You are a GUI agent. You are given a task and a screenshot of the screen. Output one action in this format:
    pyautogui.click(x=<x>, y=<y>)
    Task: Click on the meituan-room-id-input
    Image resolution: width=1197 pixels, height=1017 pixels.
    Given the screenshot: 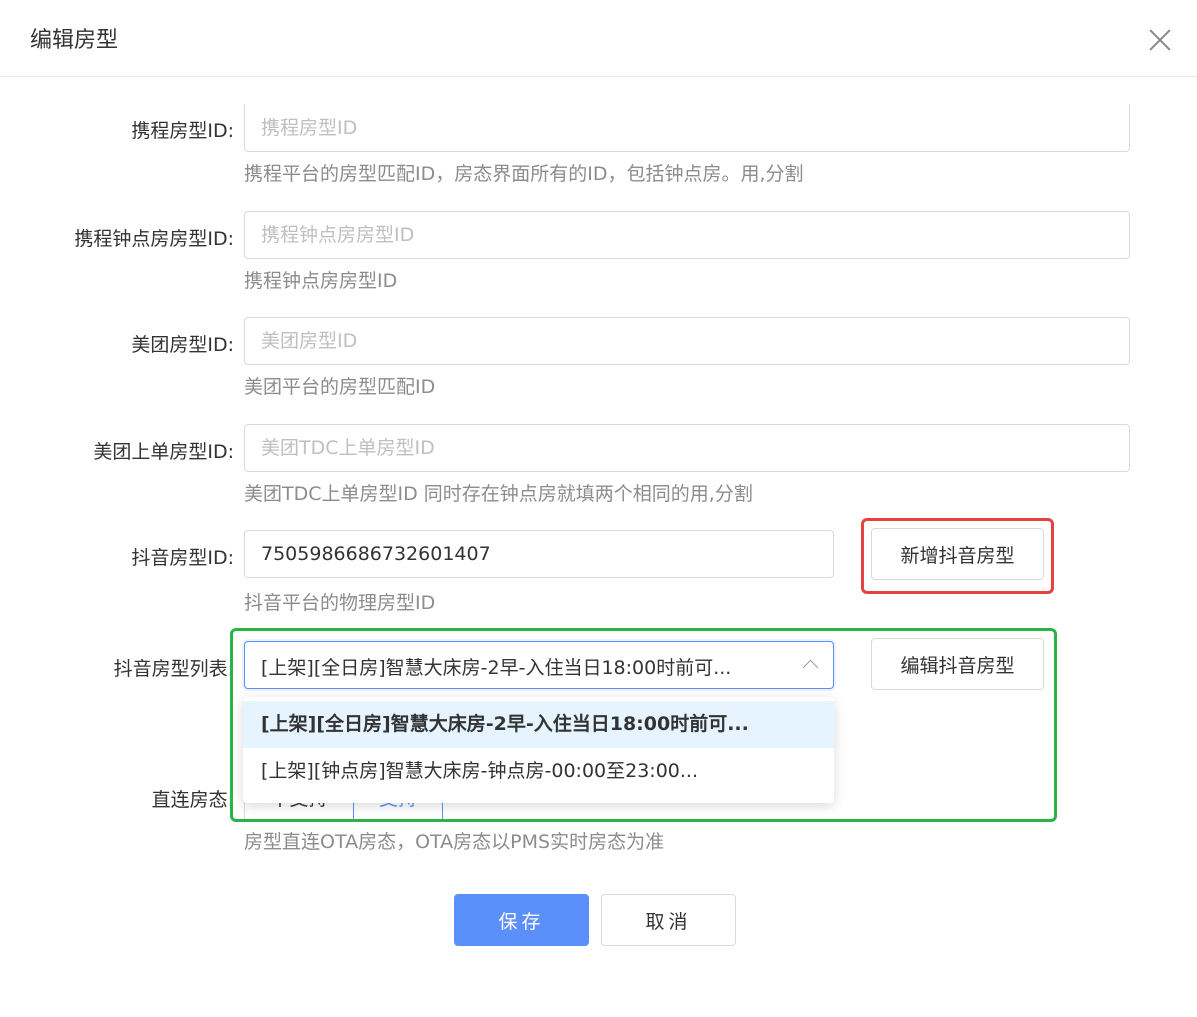 What is the action you would take?
    pyautogui.click(x=687, y=341)
    